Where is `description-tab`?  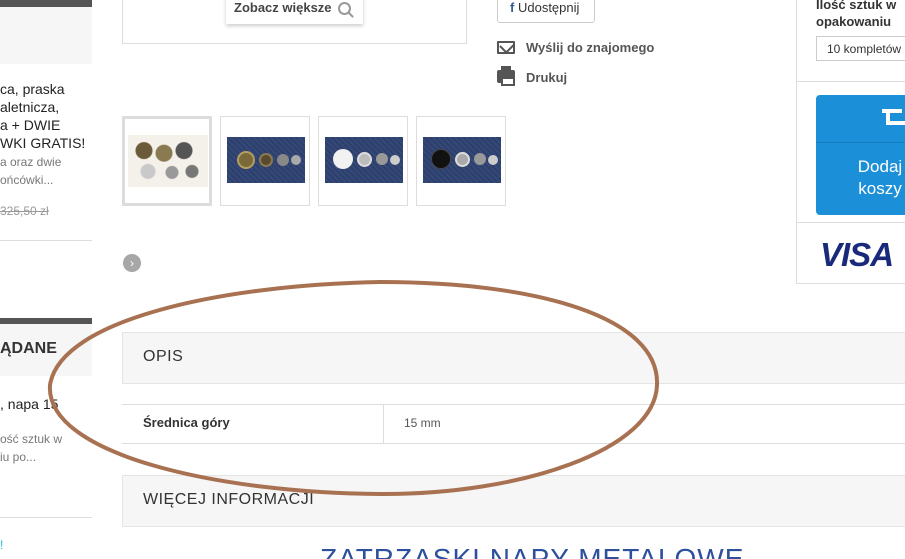
description-tab is located at coordinates (513, 358).